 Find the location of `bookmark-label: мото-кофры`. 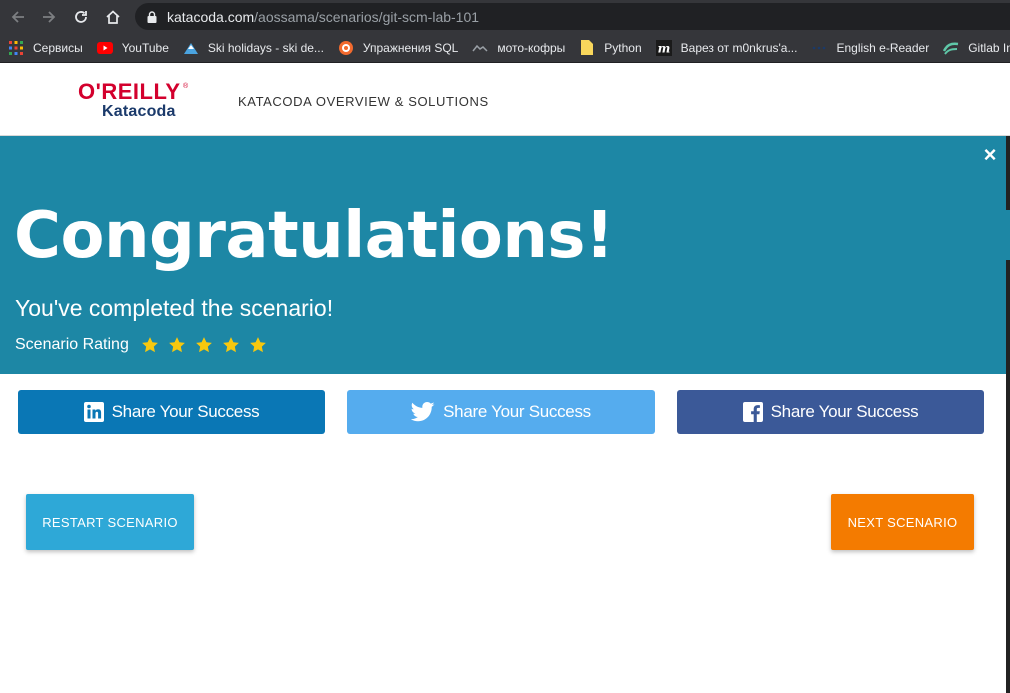

bookmark-label: мото-кофры is located at coordinates (531, 47).